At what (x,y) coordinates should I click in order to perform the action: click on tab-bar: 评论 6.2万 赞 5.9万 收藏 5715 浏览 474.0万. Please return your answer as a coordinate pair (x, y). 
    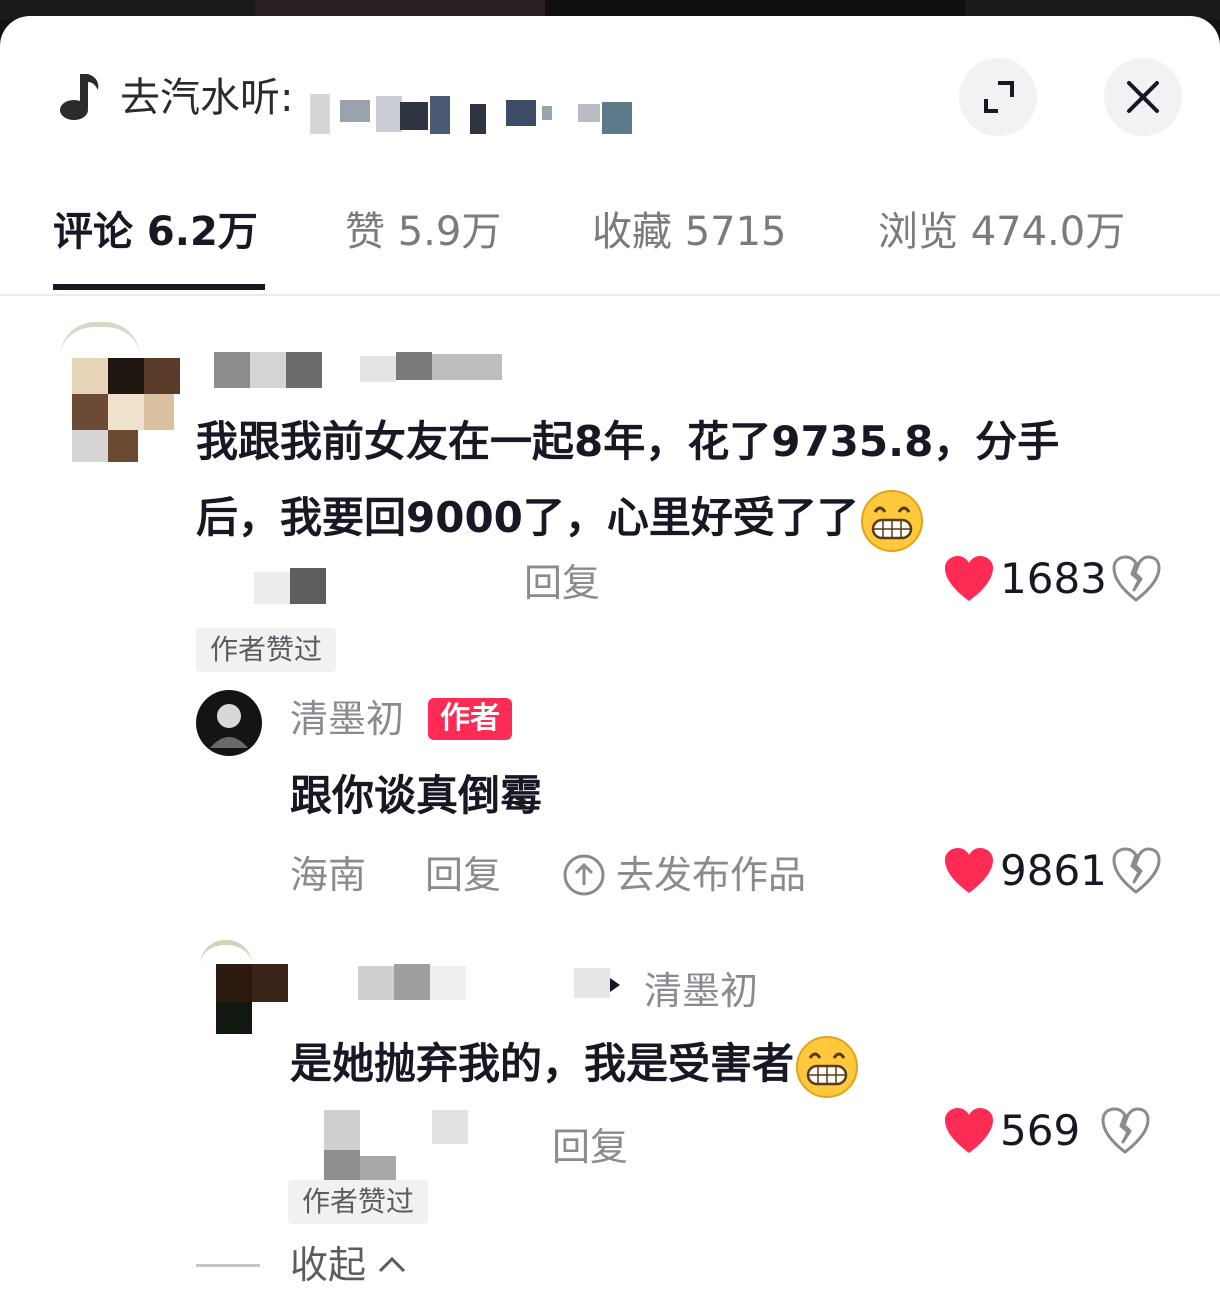
    Looking at the image, I should click on (610, 241).